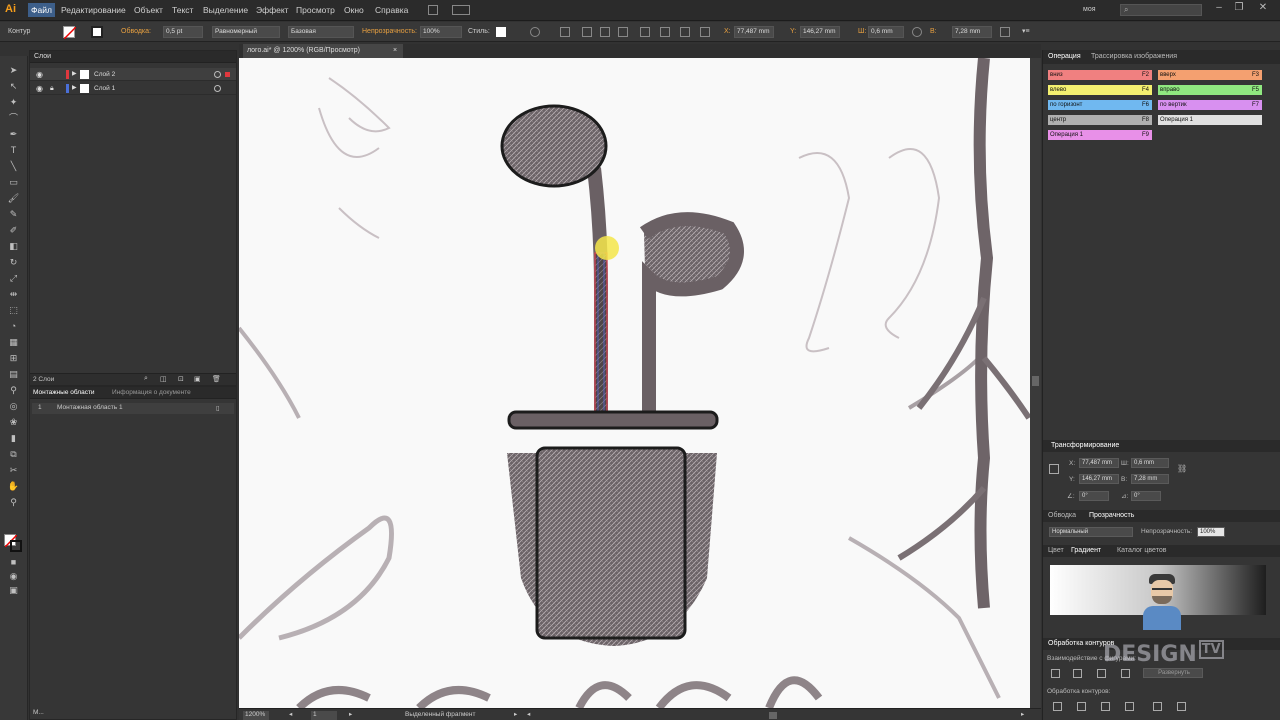 The width and height of the screenshot is (1280, 720). Describe the element at coordinates (1239, 9) in the screenshot. I see `maximize-button: ❐` at that location.